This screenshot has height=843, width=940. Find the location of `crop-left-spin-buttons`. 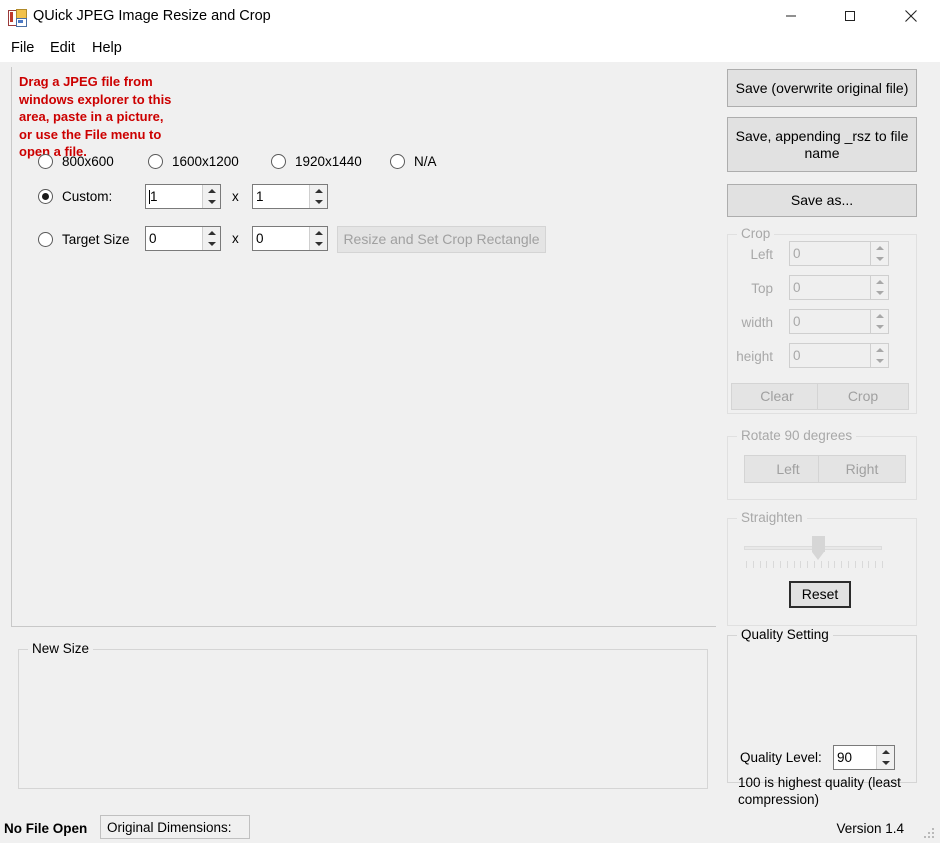

crop-left-spin-buttons is located at coordinates (879, 253).